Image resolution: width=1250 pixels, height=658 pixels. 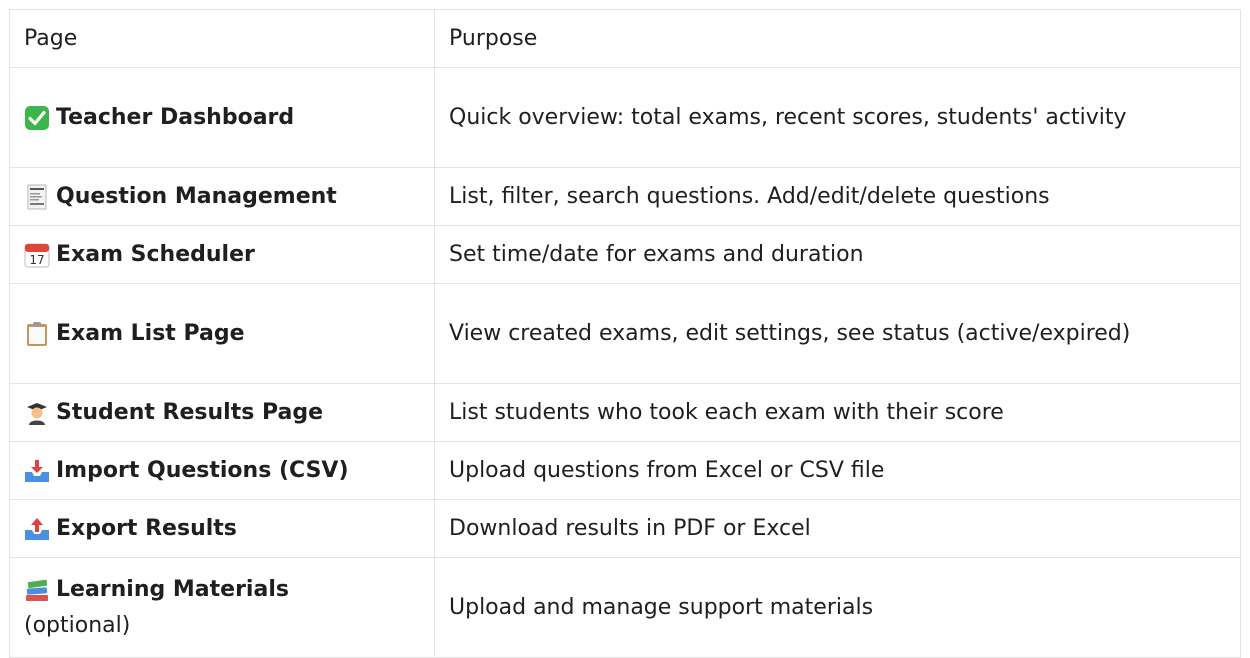 What do you see at coordinates (77, 625) in the screenshot?
I see `optional-note: (optional)` at bounding box center [77, 625].